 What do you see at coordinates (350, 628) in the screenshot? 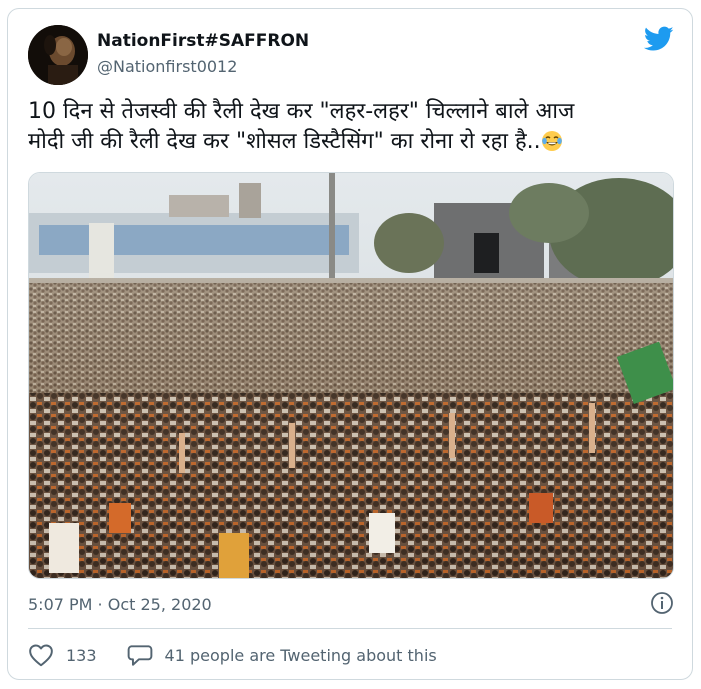
I see `divider` at bounding box center [350, 628].